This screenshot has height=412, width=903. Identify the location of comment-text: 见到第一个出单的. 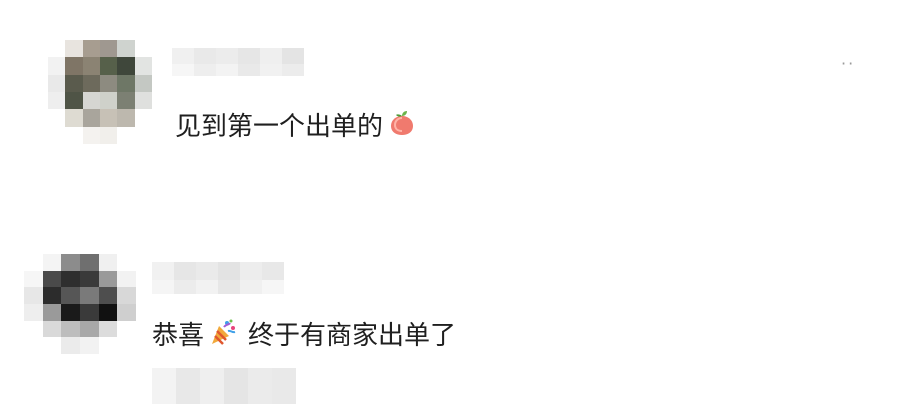
(296, 126).